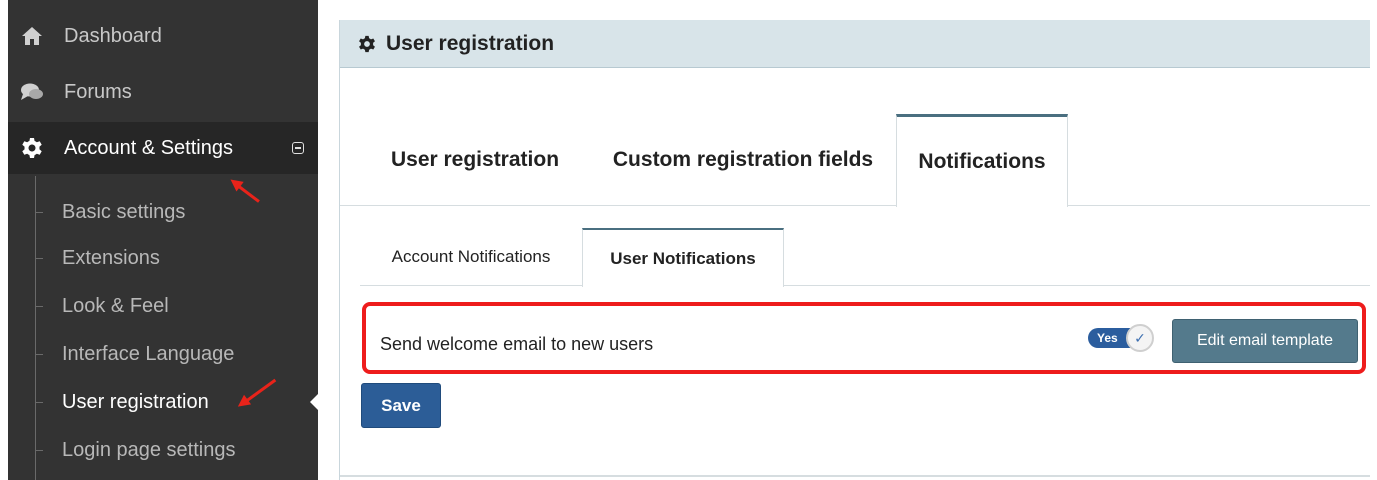 The width and height of the screenshot is (1377, 480). Describe the element at coordinates (298, 148) in the screenshot. I see `collapse-icon` at that location.